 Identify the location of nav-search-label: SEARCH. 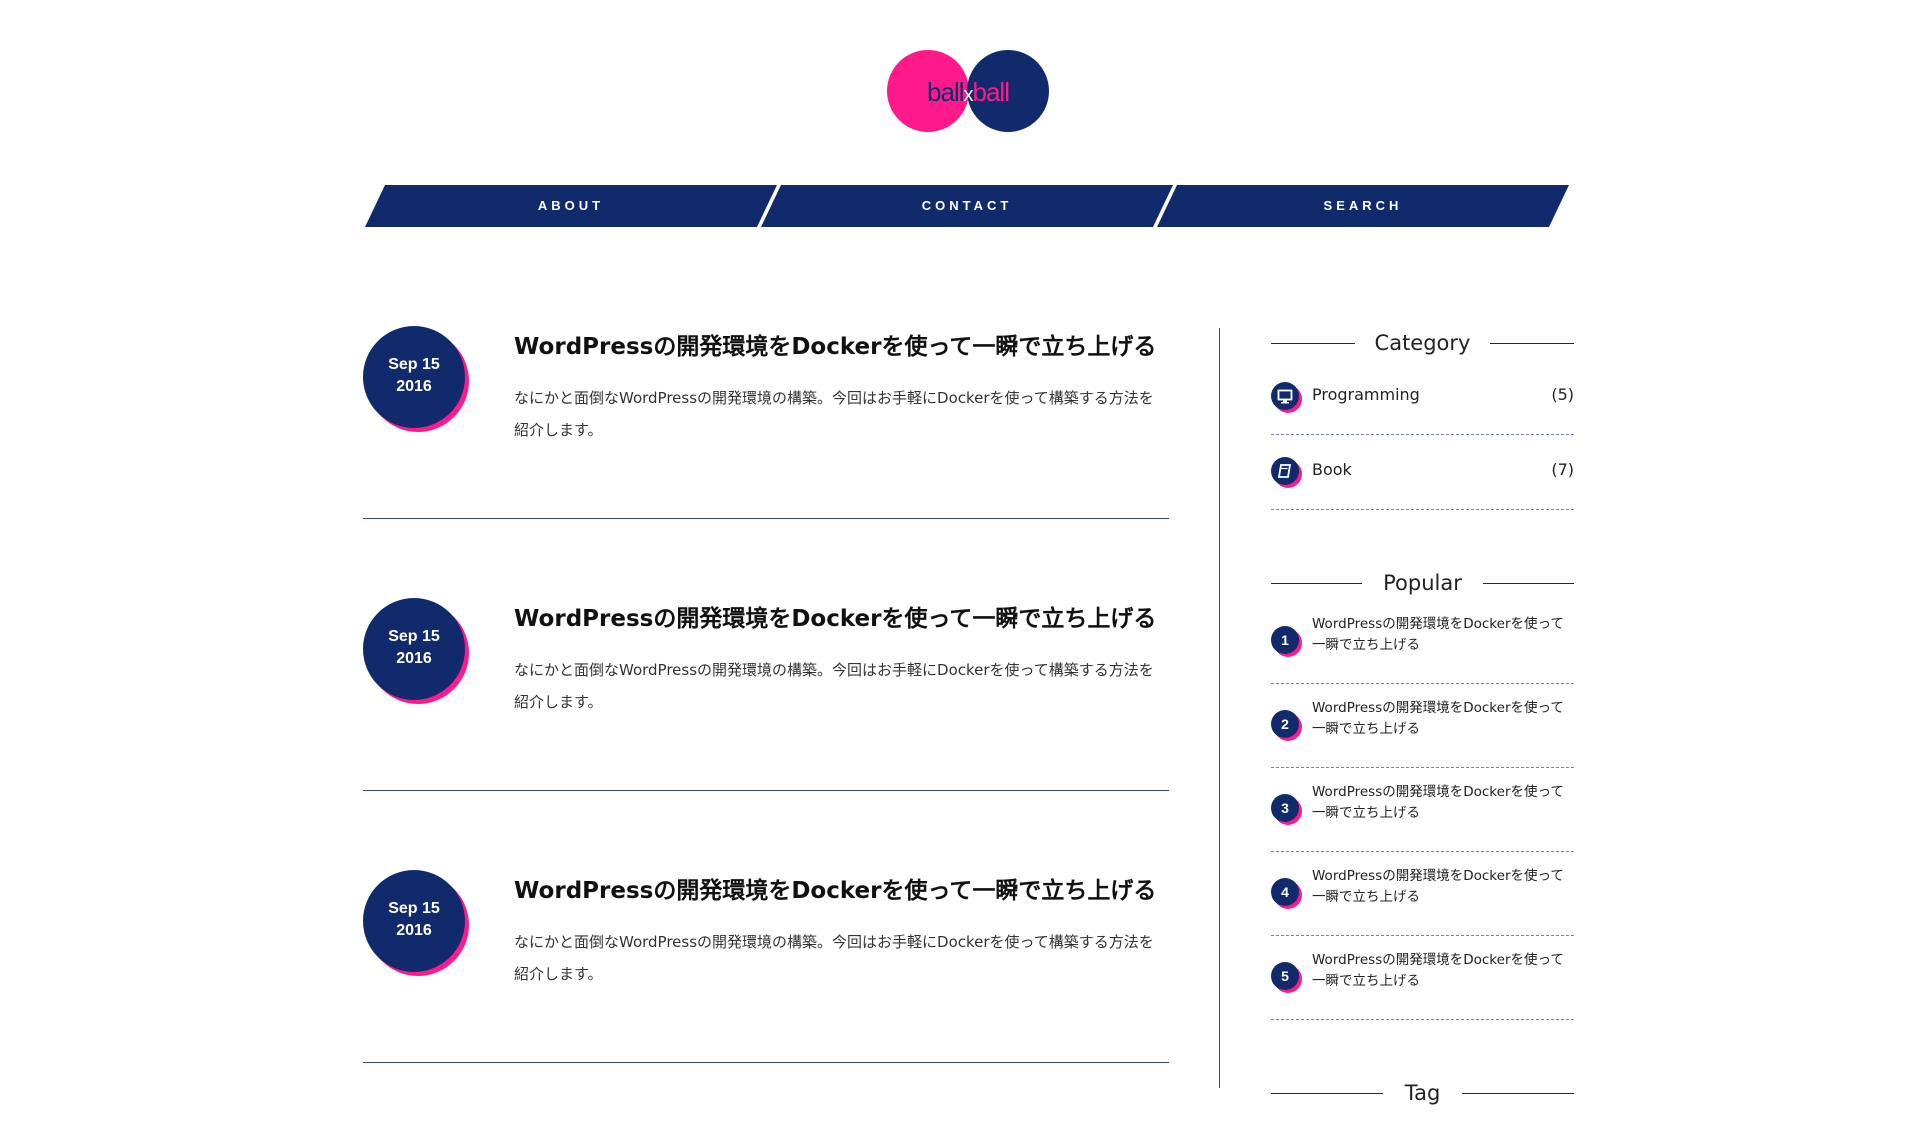
(1363, 205).